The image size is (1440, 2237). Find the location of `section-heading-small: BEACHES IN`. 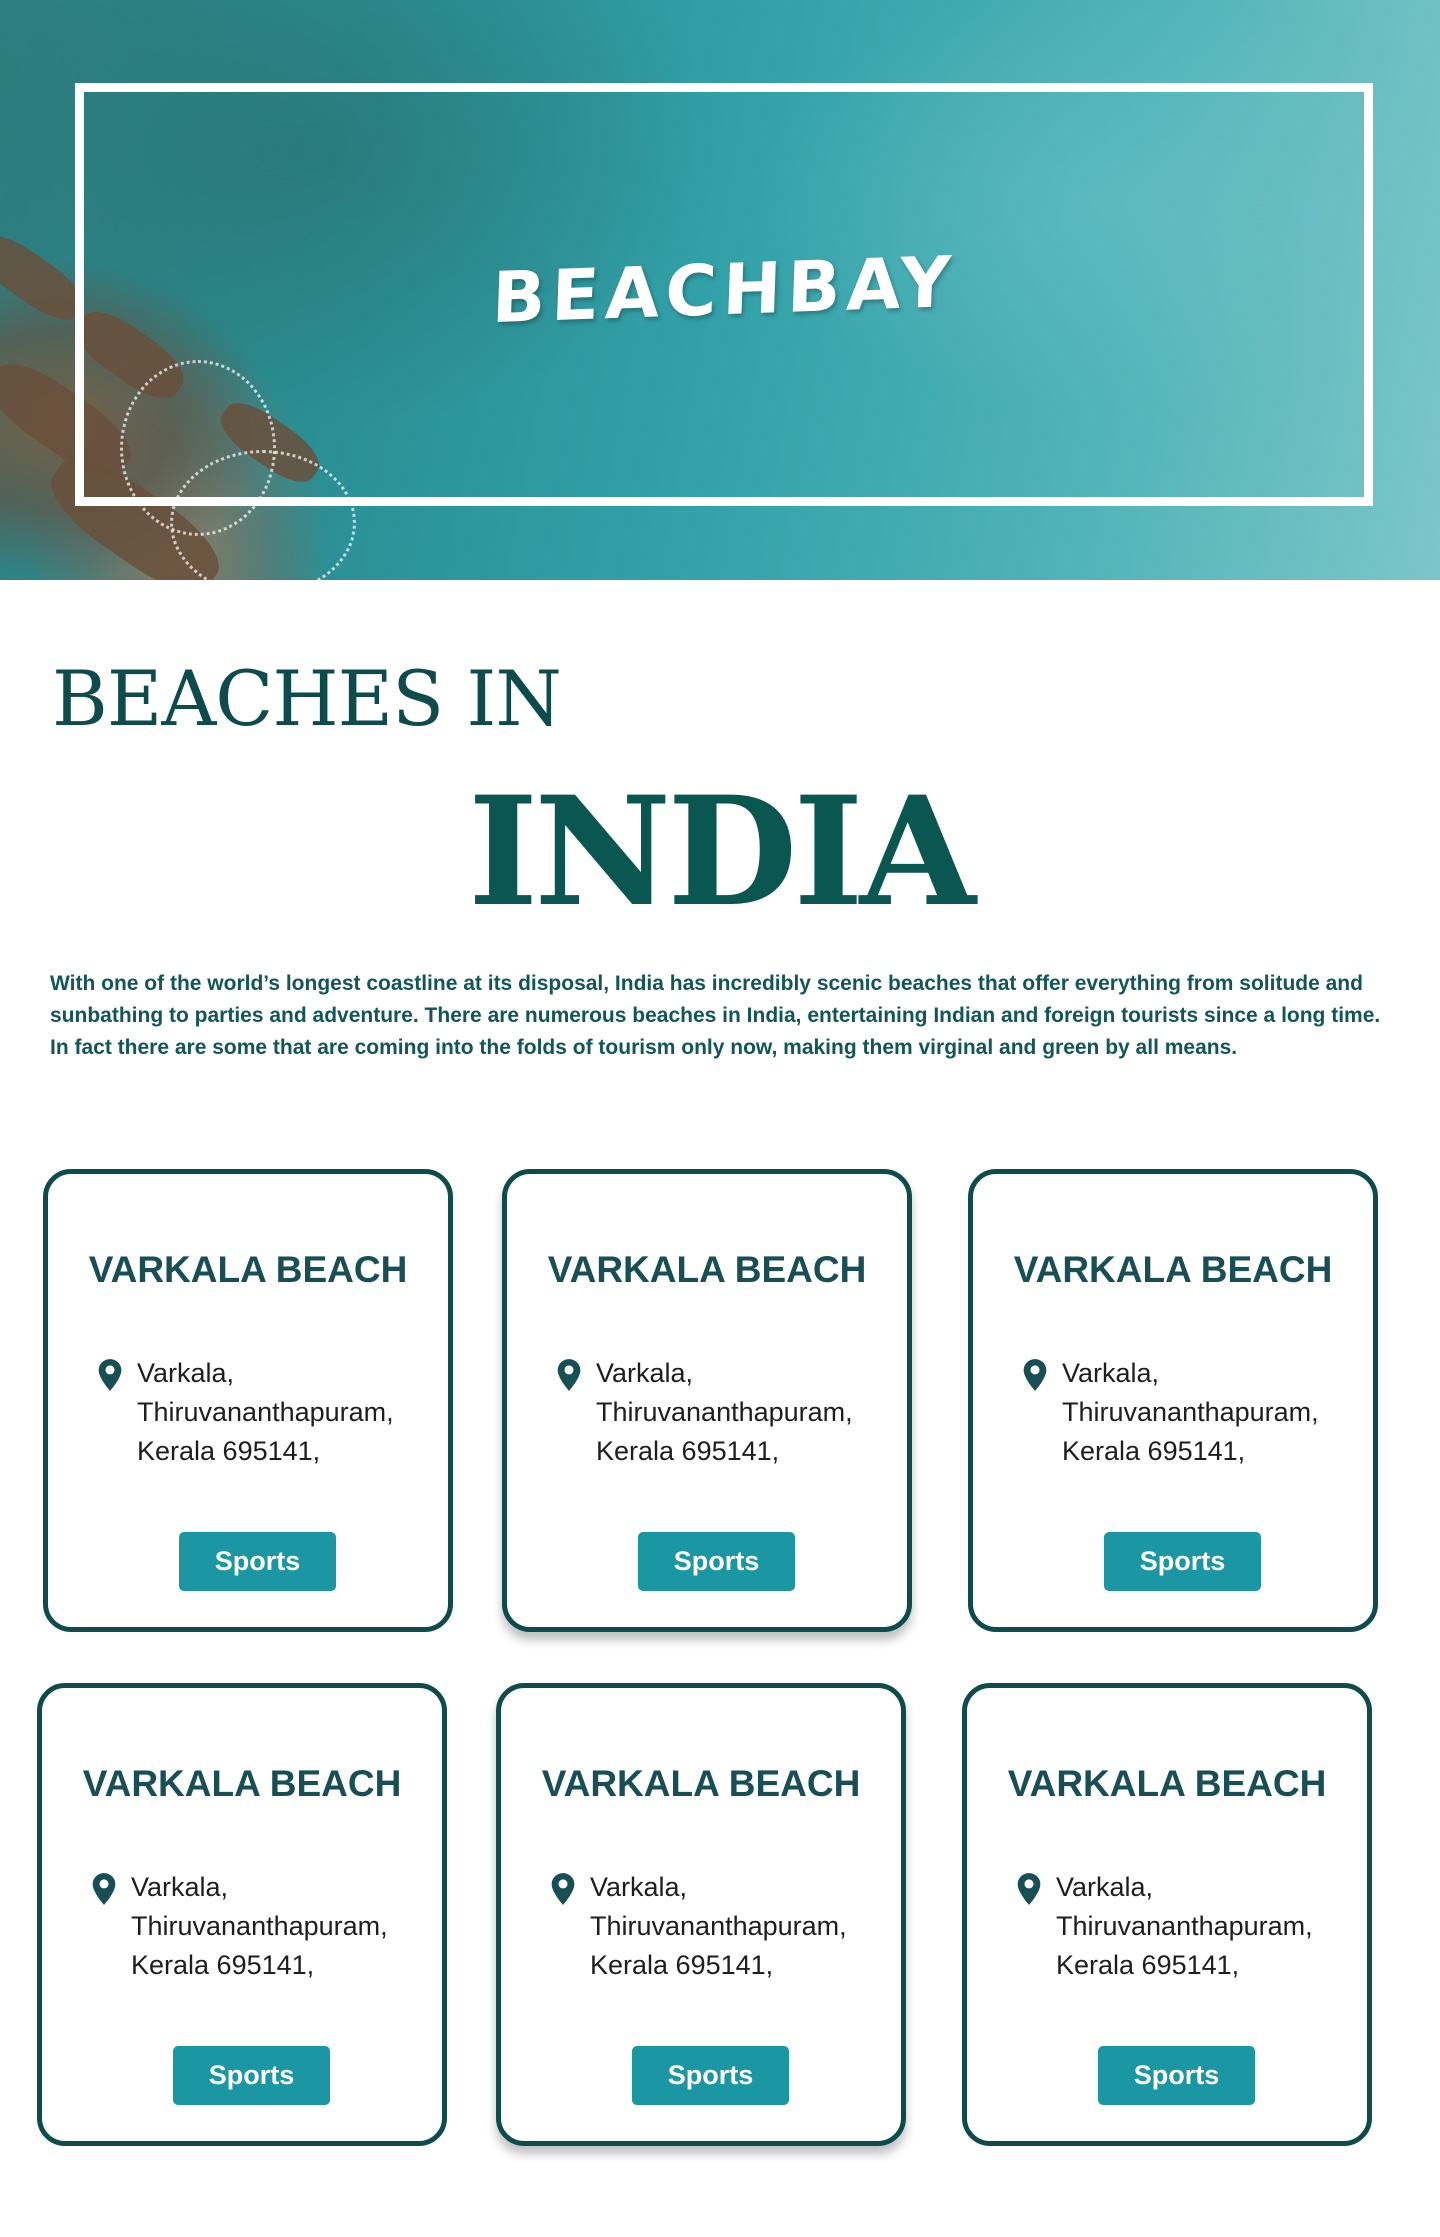

section-heading-small: BEACHES IN is located at coordinates (307, 698).